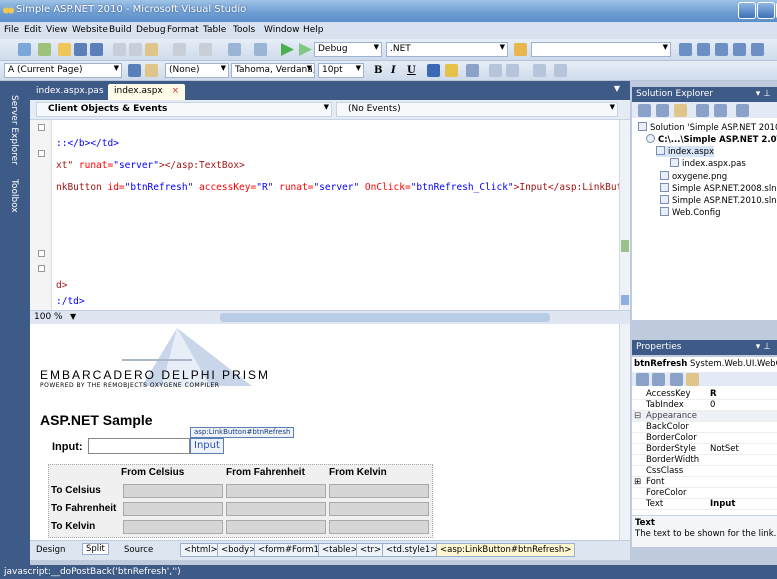 This screenshot has height=579, width=777. I want to click on horizontal-scroll-thumb, so click(385, 317).